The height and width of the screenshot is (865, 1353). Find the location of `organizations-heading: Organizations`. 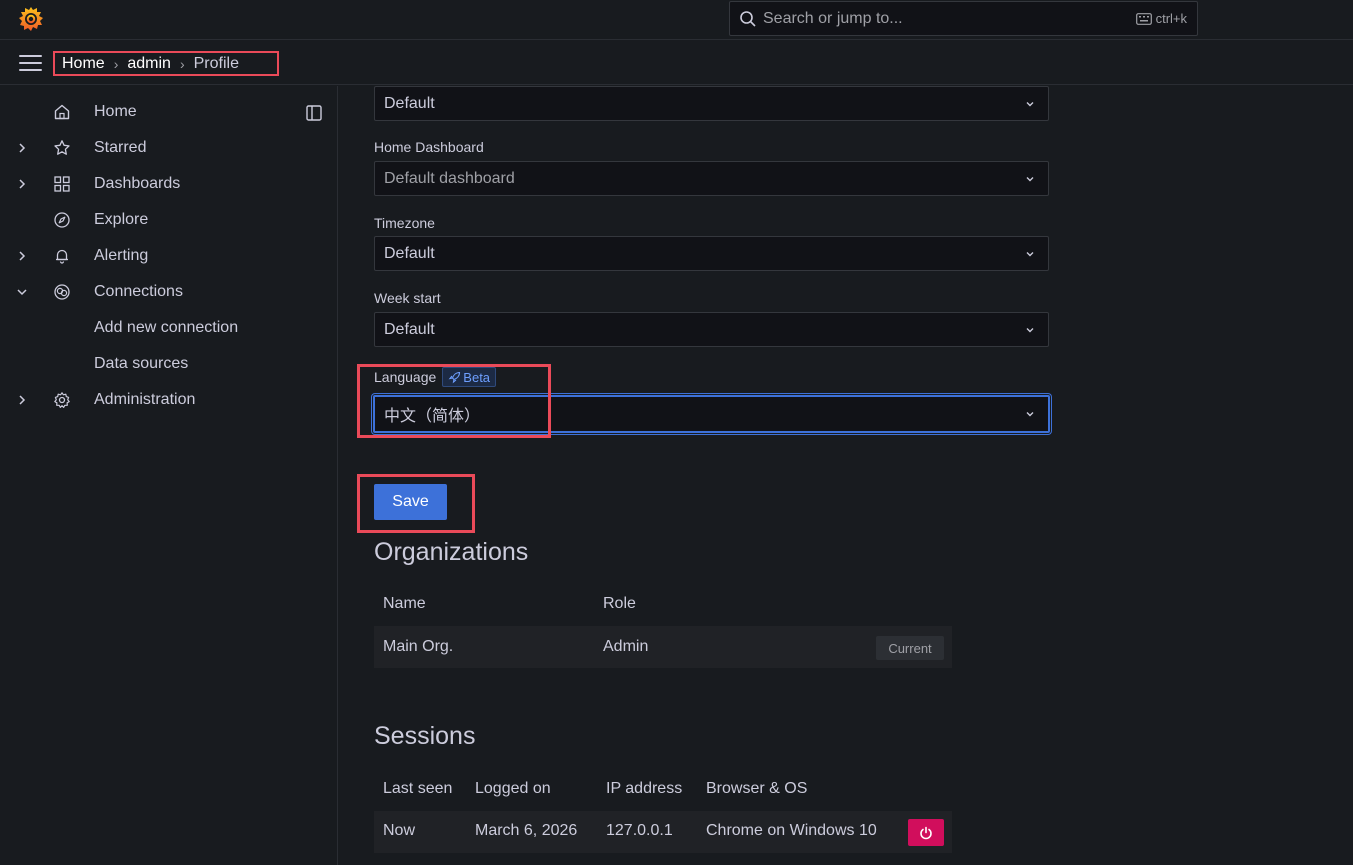

organizations-heading: Organizations is located at coordinates (451, 552).